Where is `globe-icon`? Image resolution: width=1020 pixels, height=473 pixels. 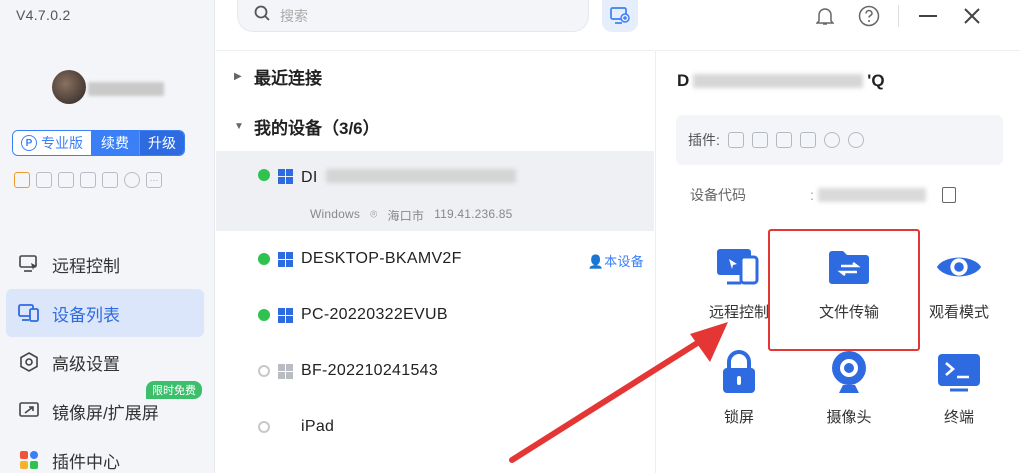 globe-icon is located at coordinates (855, 140).